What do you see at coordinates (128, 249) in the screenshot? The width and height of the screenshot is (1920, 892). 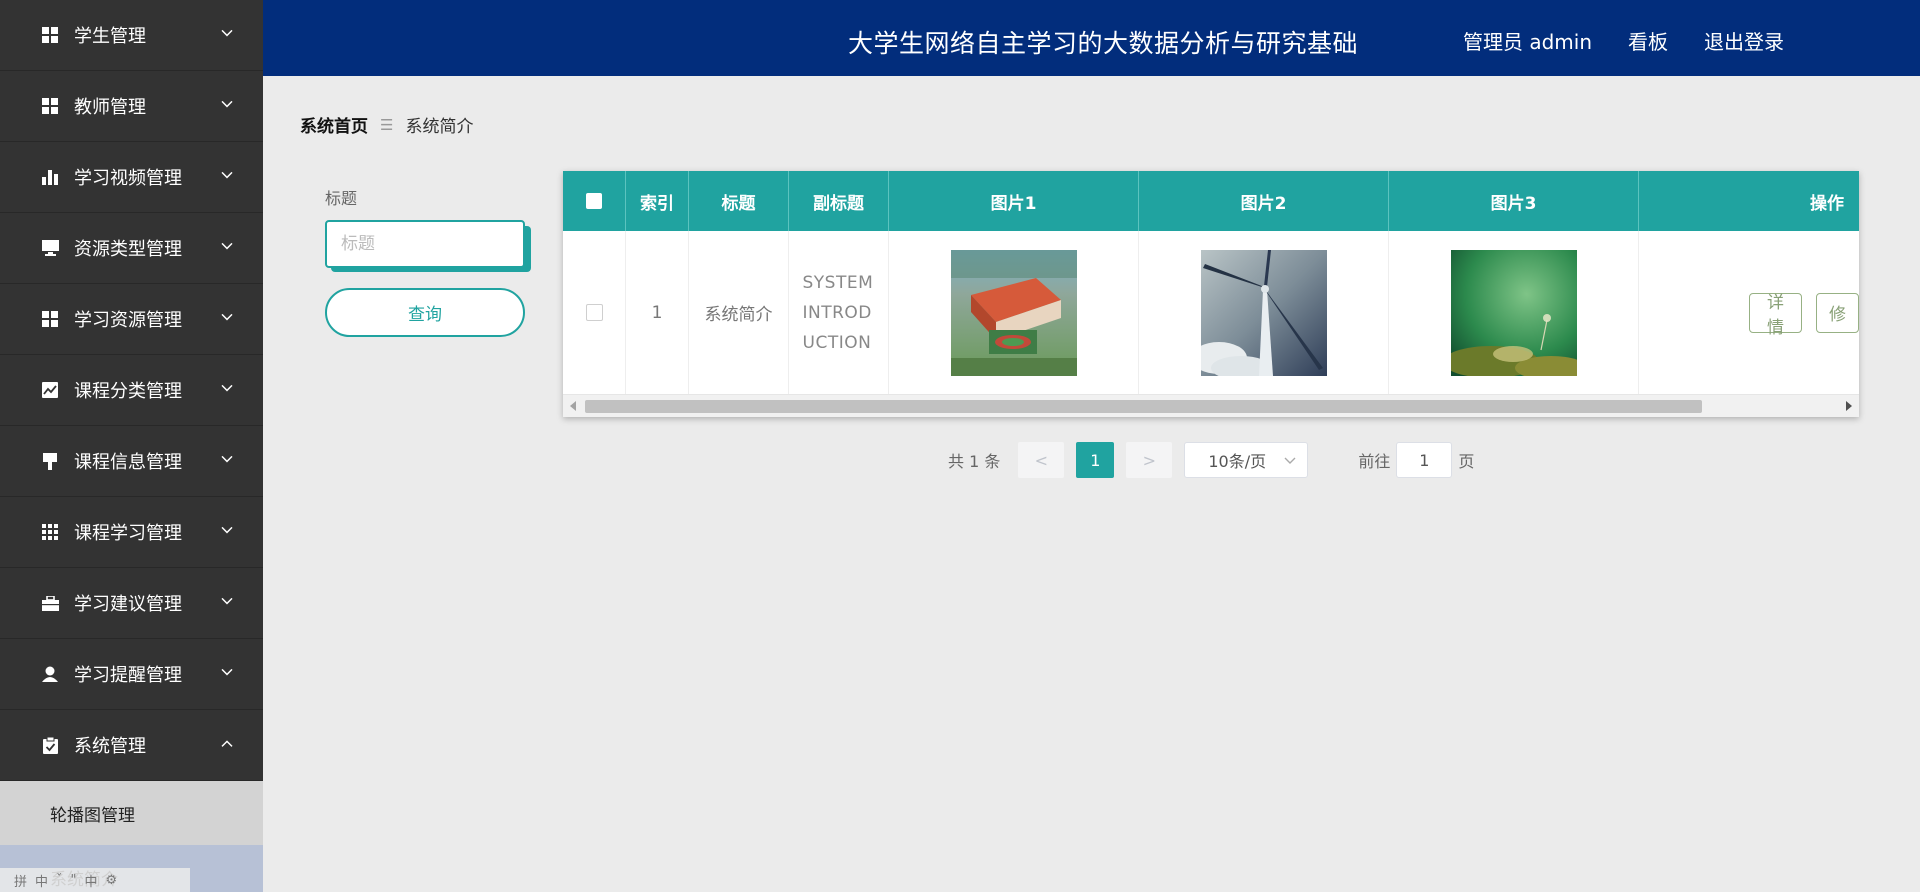 I see `sidebar-item-label: 资源类型管理` at bounding box center [128, 249].